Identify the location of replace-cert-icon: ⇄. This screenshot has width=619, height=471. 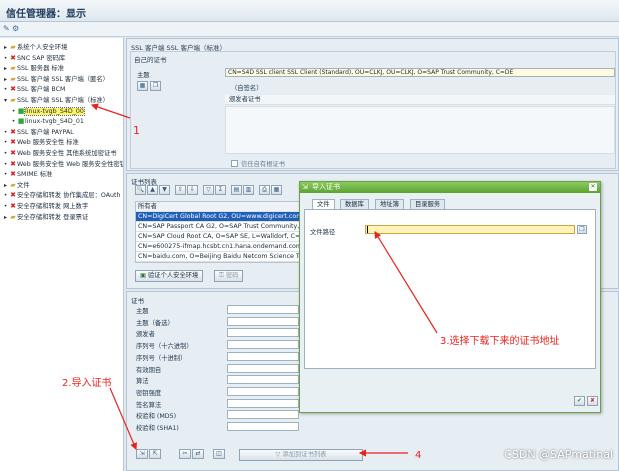
(198, 454).